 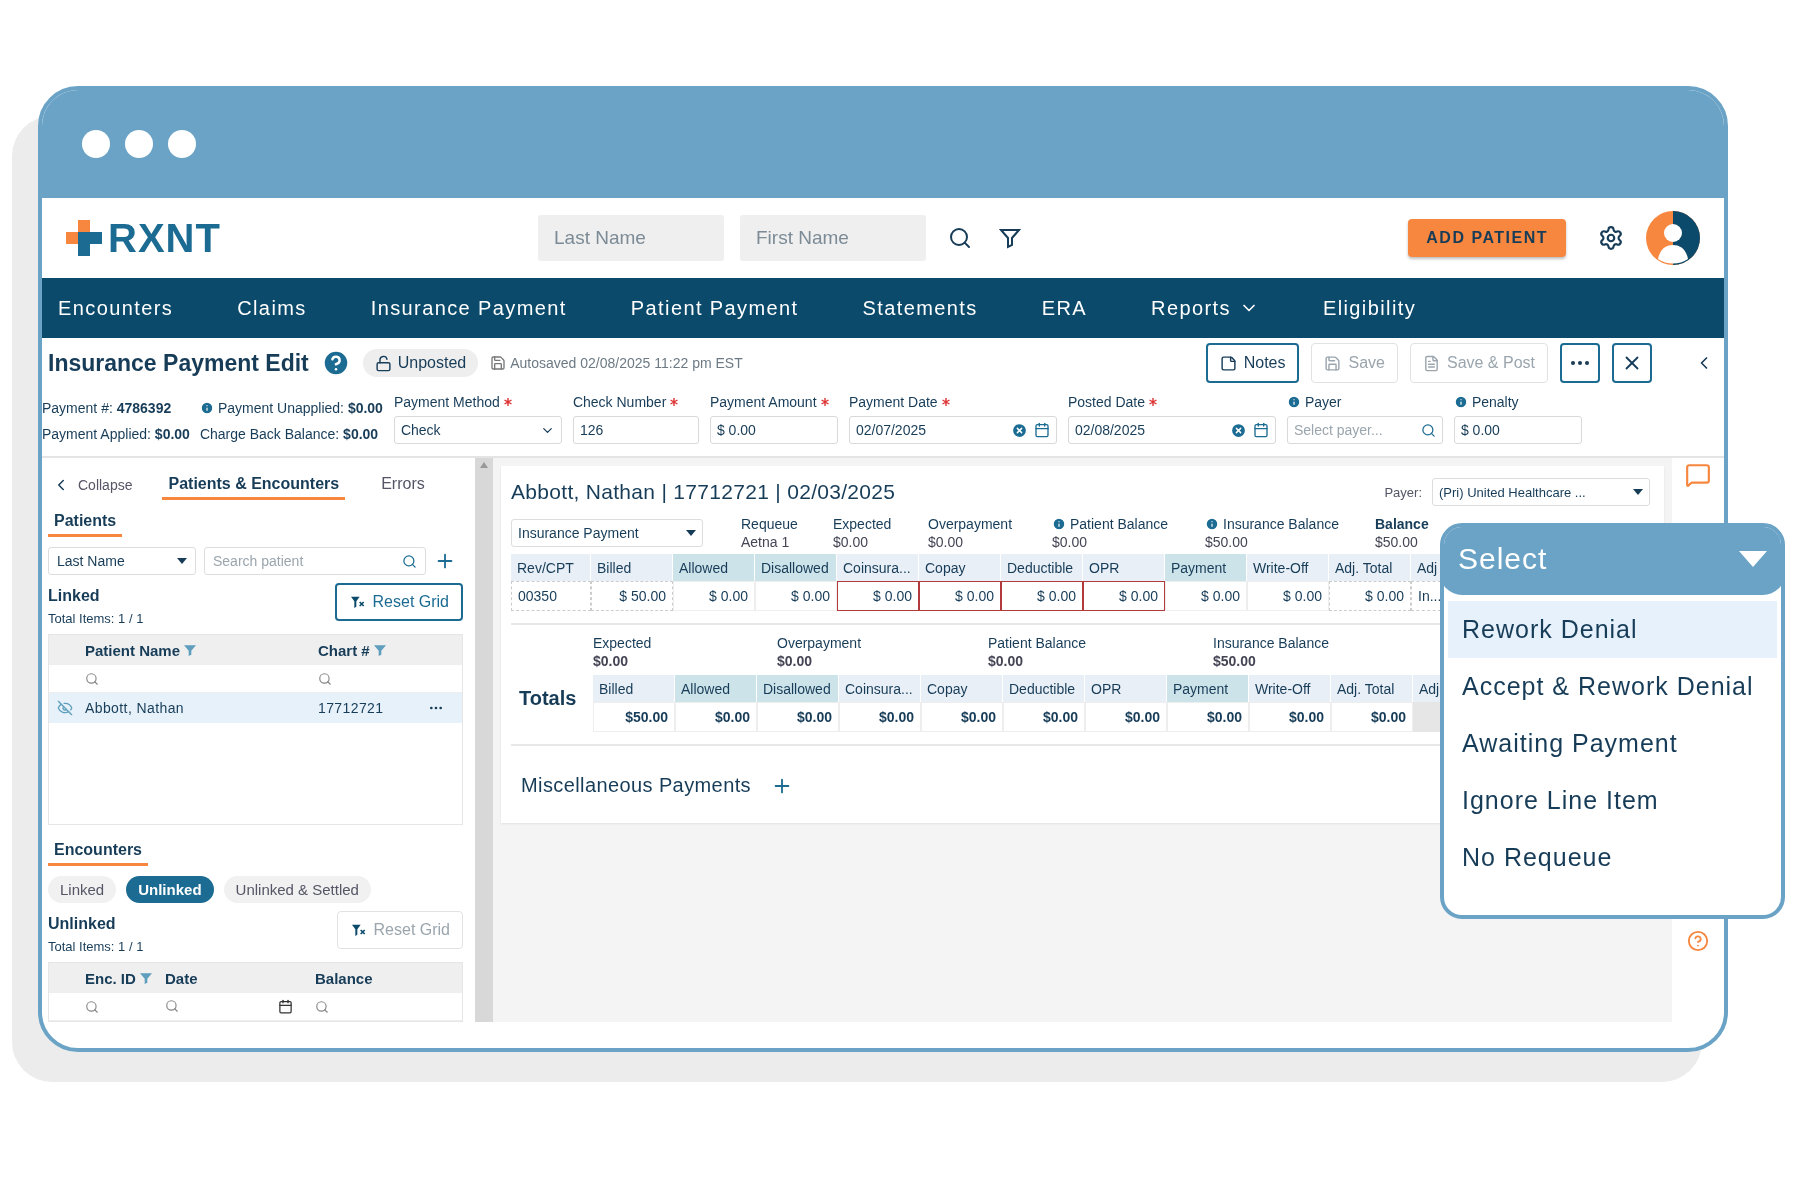 I want to click on nav-item: Insurance Payment, so click(x=468, y=308).